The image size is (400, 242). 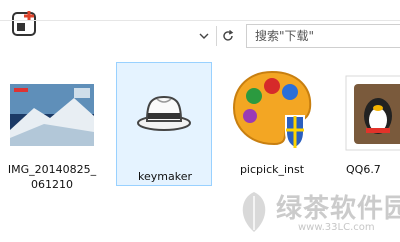 What do you see at coordinates (200, 20) in the screenshot?
I see `toolbar-divider` at bounding box center [200, 20].